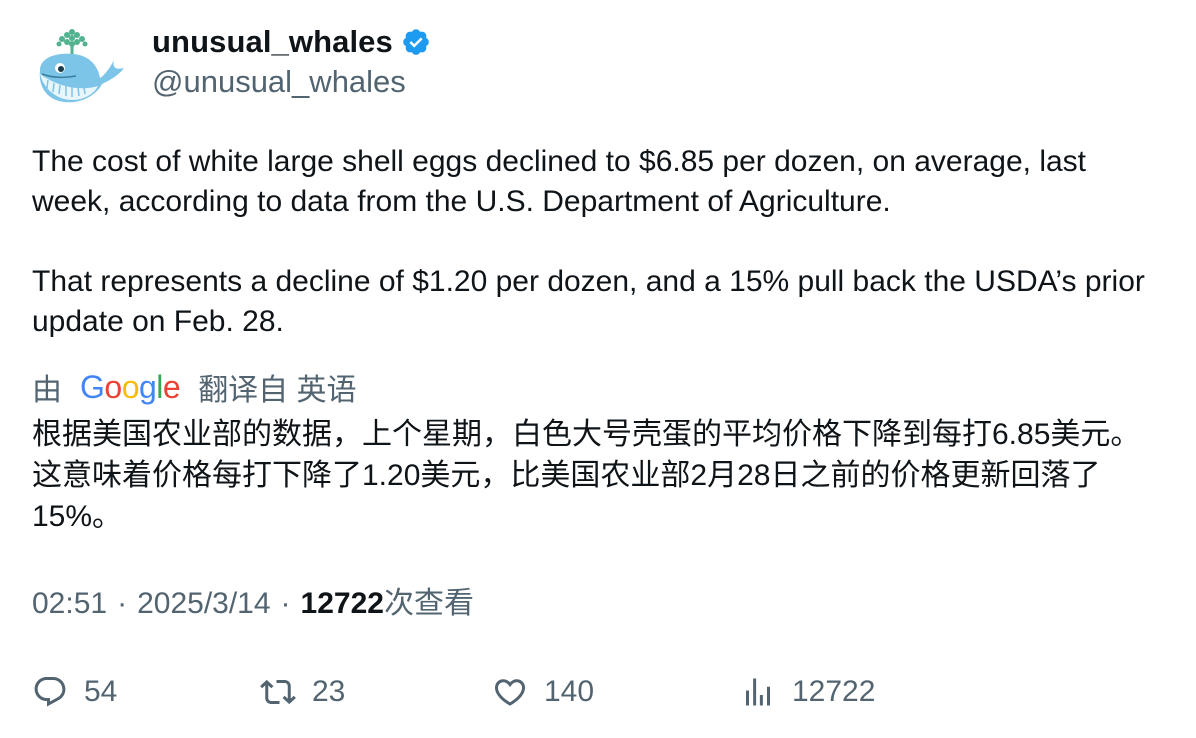  Describe the element at coordinates (47, 390) in the screenshot. I see `translation-prefix: 由` at that location.